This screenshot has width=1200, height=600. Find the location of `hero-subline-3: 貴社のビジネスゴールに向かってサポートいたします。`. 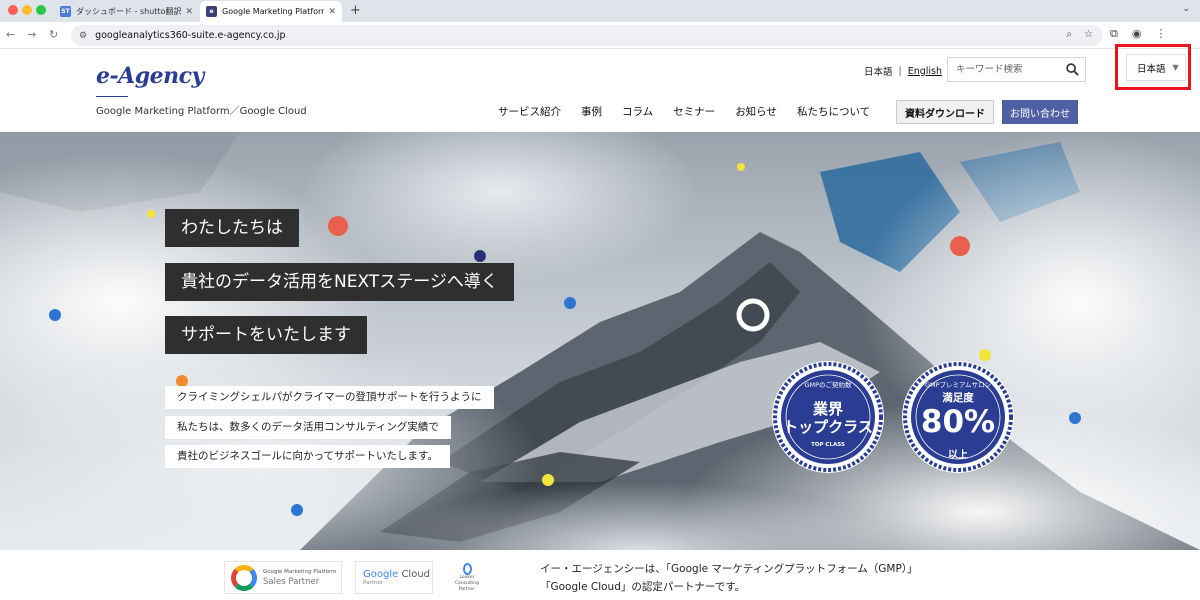

hero-subline-3: 貴社のビジネスゴールに向かってサポートいたします。 is located at coordinates (307, 456).